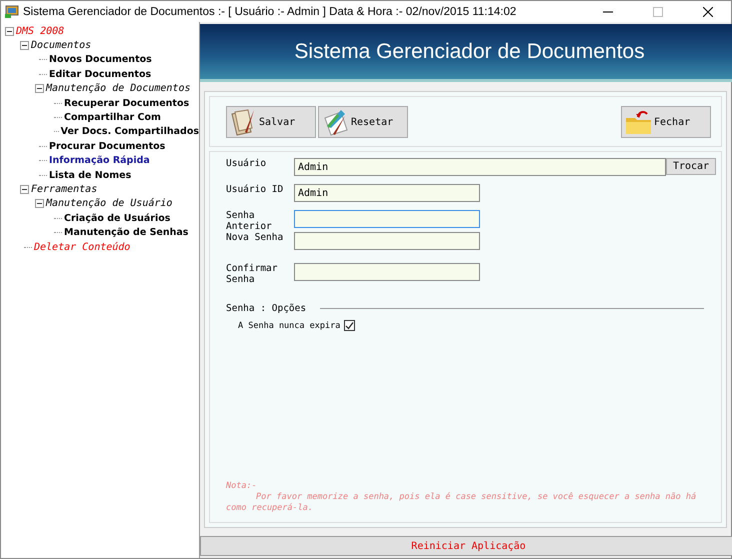  I want to click on tree-item: Manutenção de Senhas, so click(126, 232).